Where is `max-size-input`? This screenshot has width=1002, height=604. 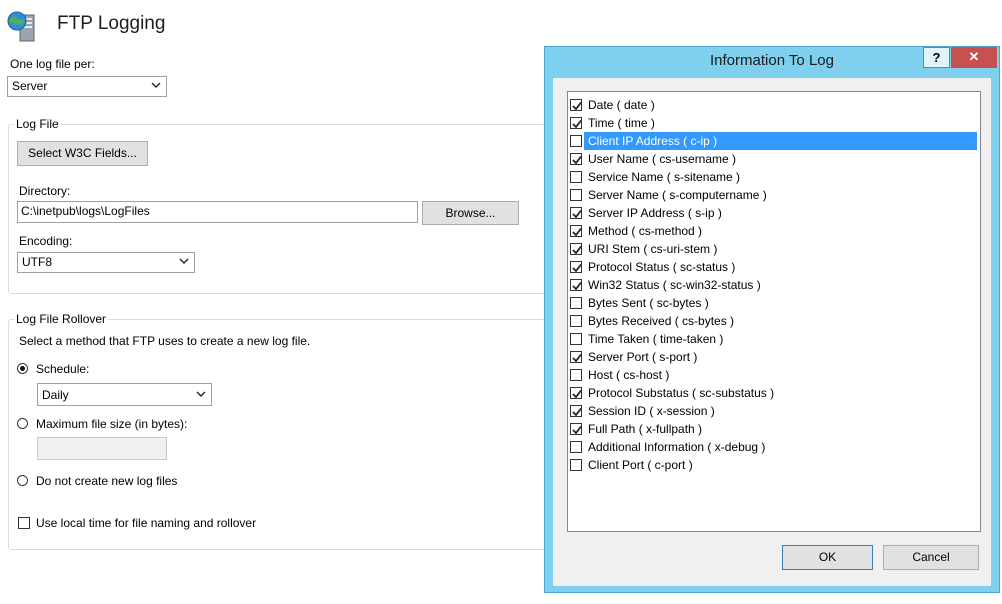 max-size-input is located at coordinates (102, 448).